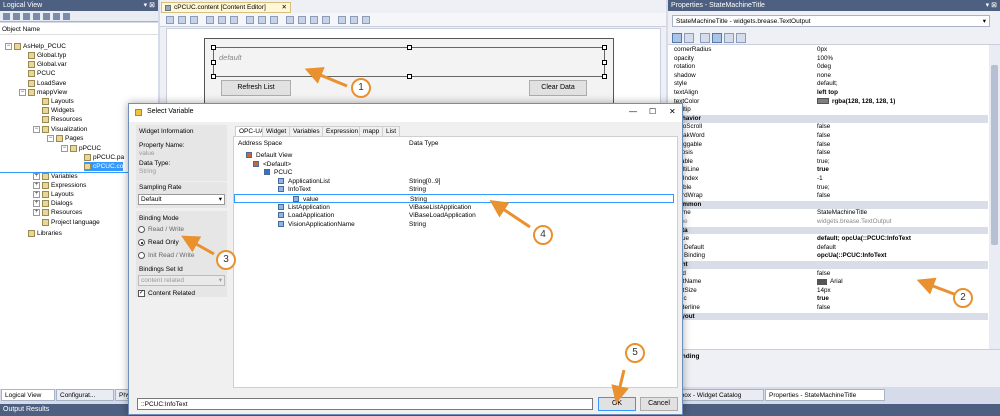  I want to click on callout-1: 1, so click(361, 88).